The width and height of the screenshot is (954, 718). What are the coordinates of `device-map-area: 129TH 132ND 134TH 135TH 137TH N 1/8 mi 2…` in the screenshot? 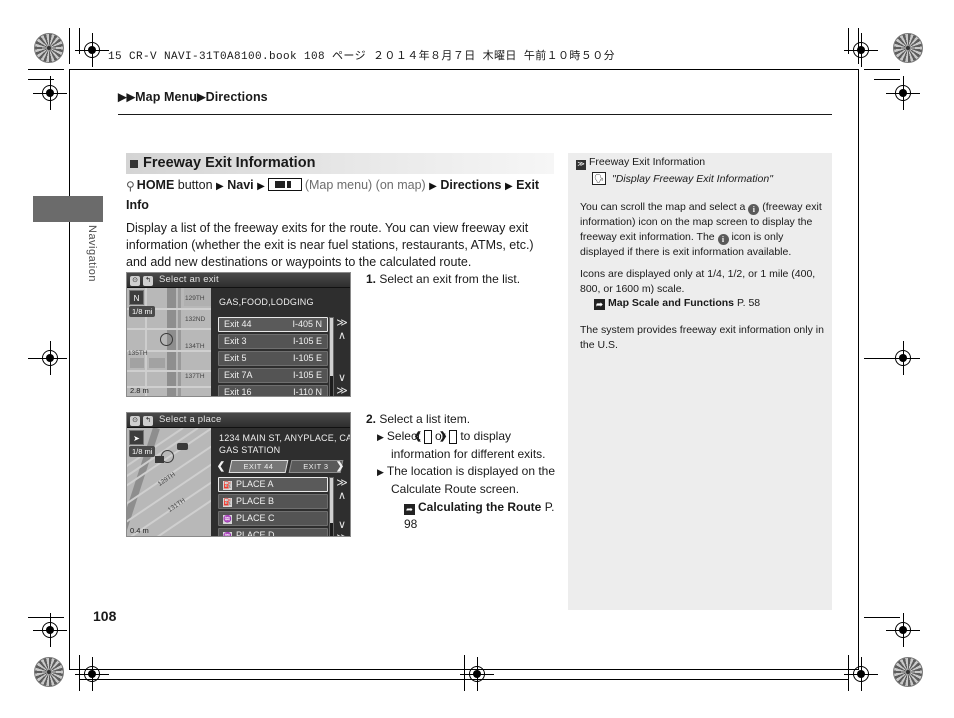 It's located at (169, 342).